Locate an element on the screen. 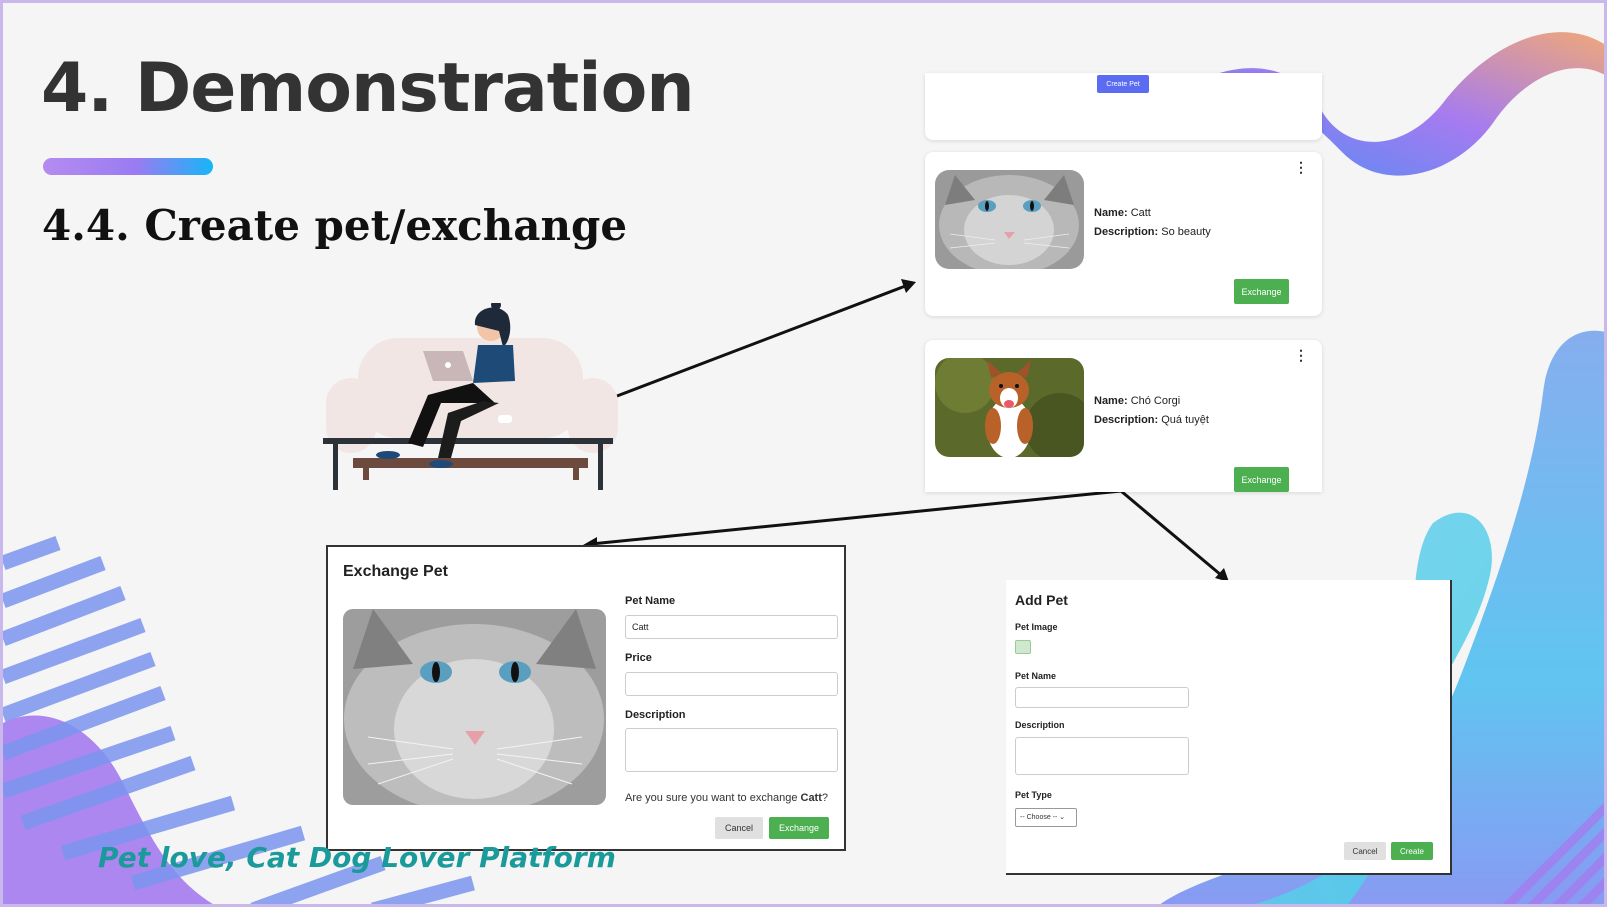 The width and height of the screenshot is (1607, 907). pet-name-input is located at coordinates (1102, 697).